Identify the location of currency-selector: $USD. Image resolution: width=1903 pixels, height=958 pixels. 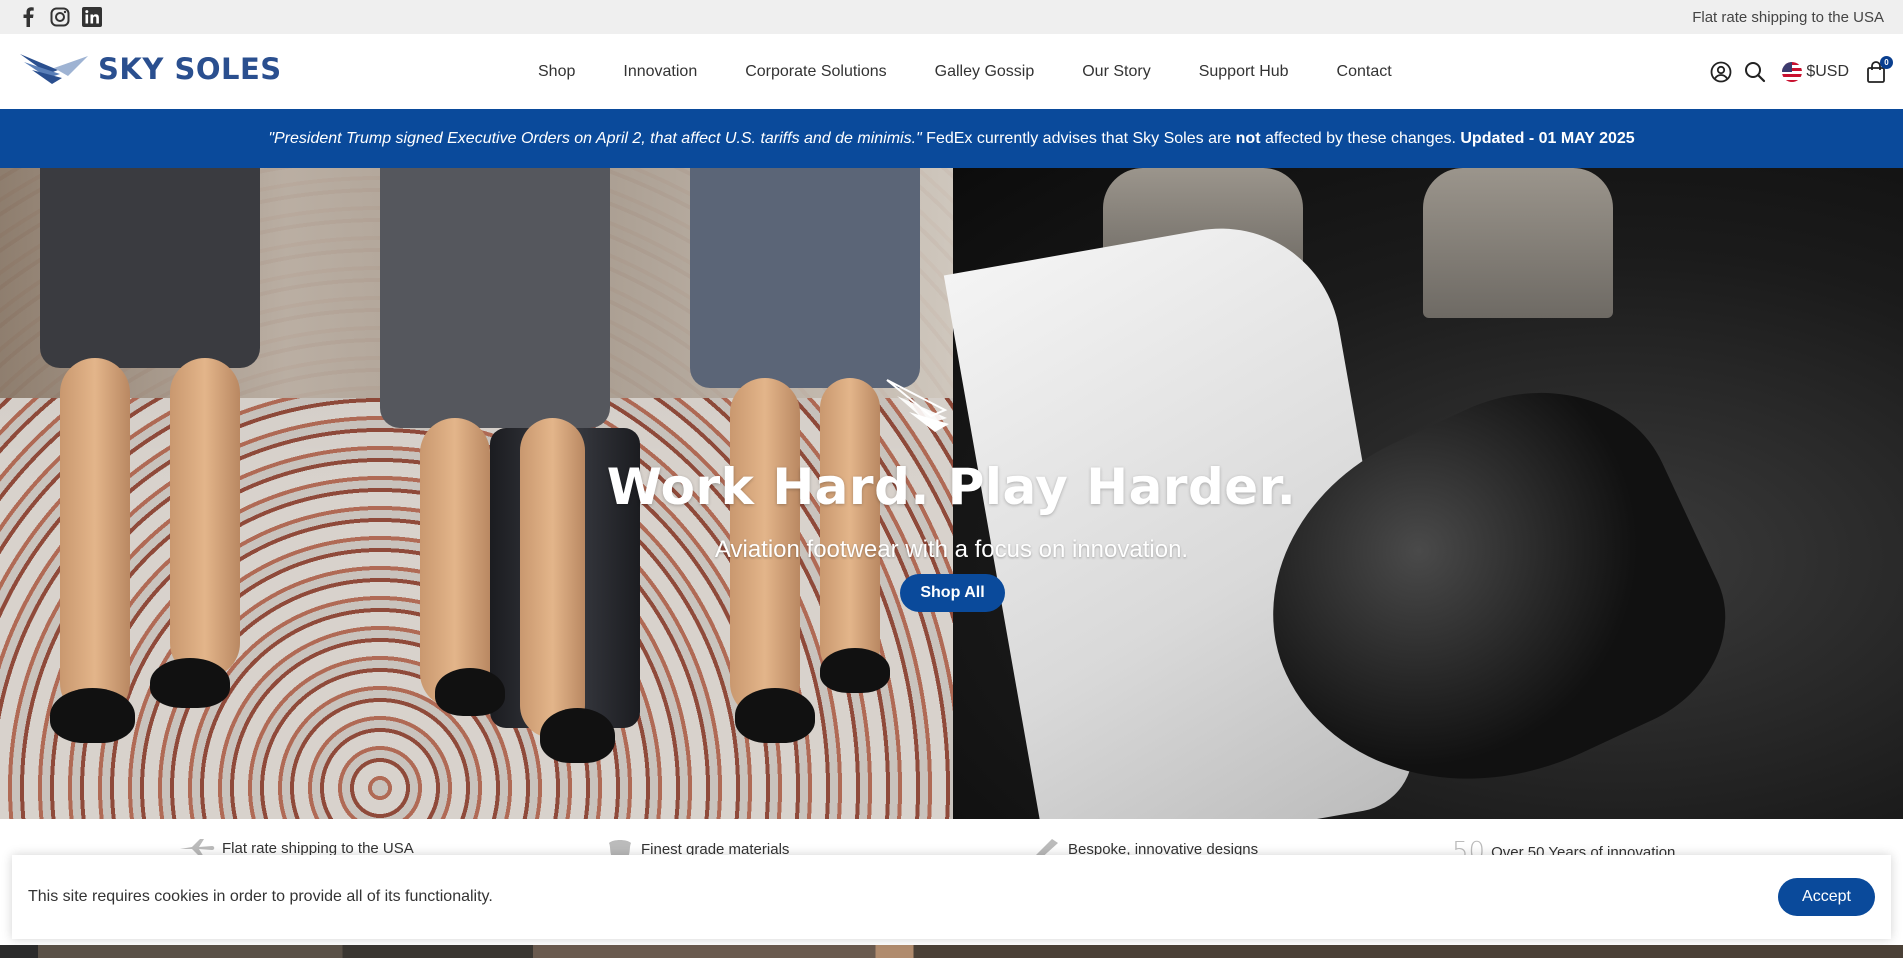
(1815, 71).